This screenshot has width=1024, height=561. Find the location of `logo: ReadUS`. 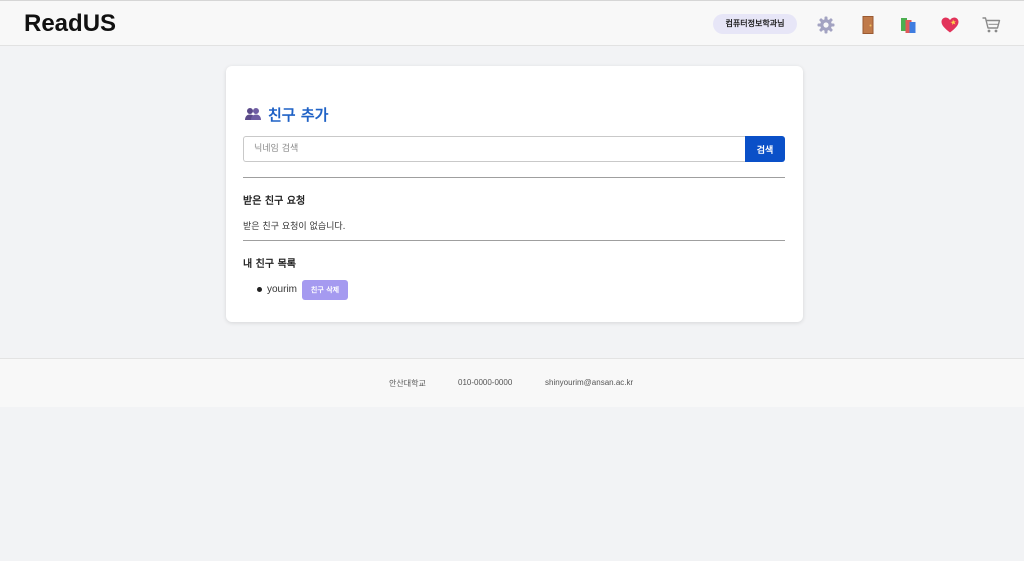

logo: ReadUS is located at coordinates (70, 24).